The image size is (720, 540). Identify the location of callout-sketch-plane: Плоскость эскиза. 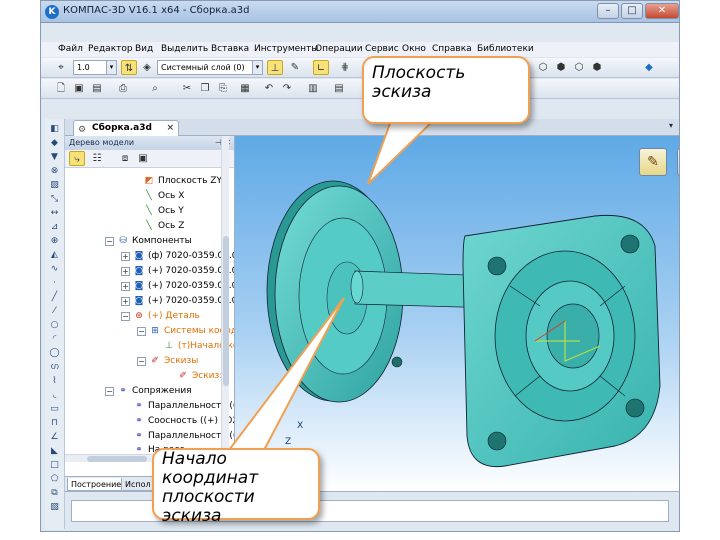
(446, 90).